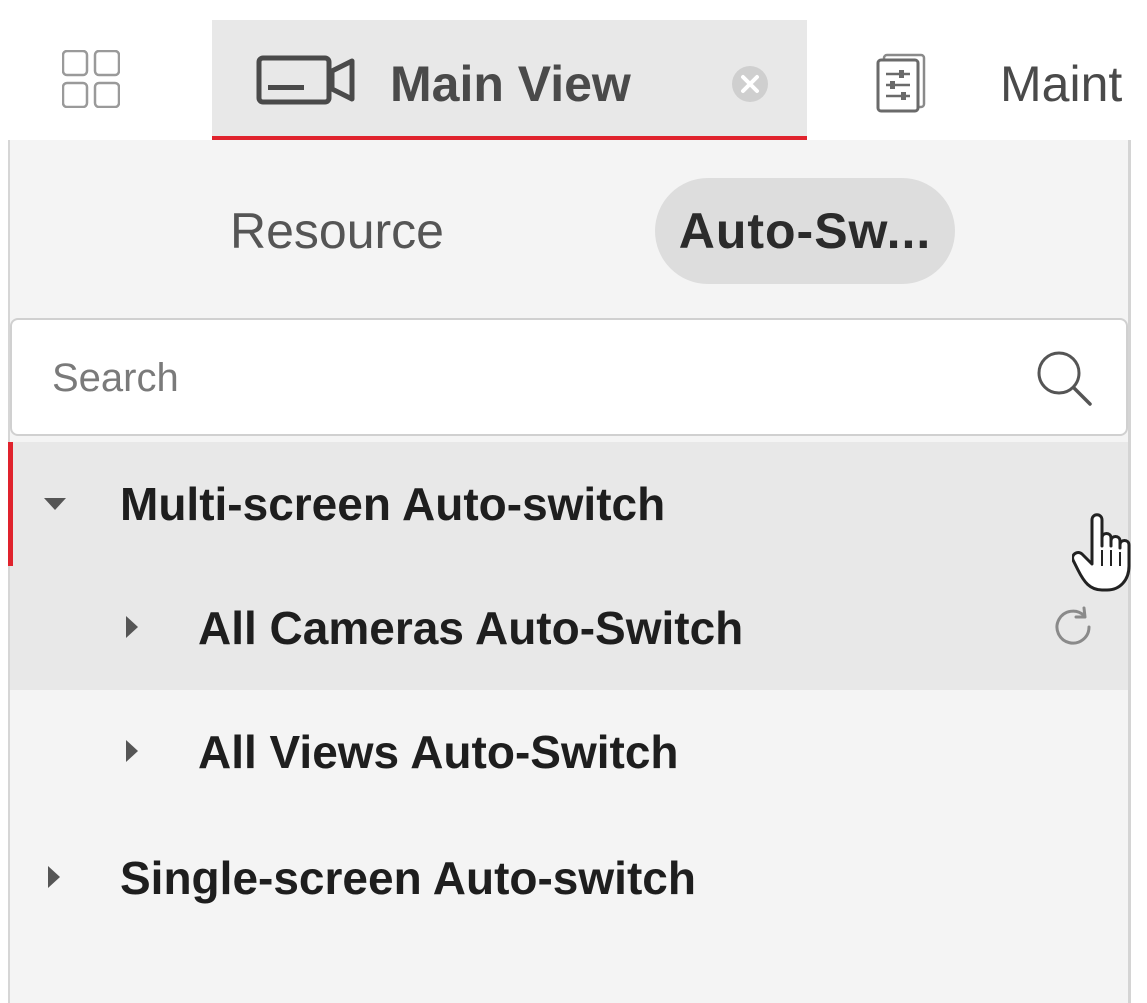 This screenshot has width=1147, height=1003. I want to click on tree-item-multi-screen: Multi-screen Auto-switch, so click(568, 504).